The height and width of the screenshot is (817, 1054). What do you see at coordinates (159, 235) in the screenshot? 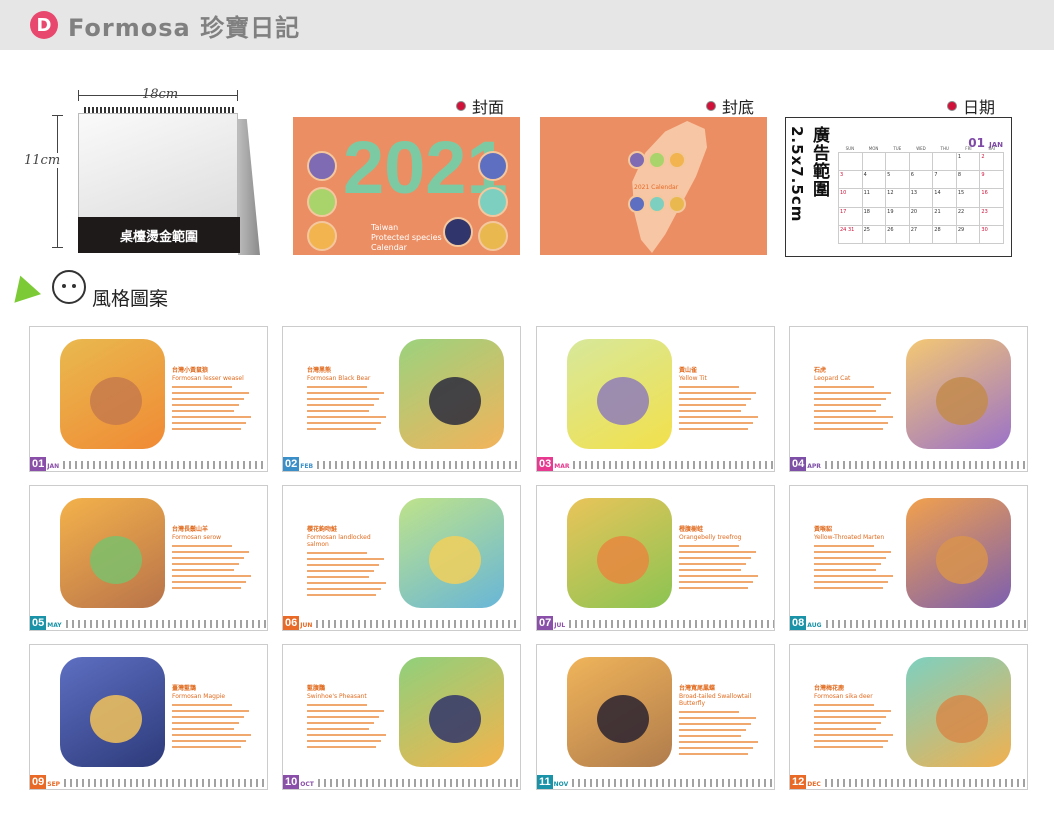
I see `gold-stamp-area: 桌檯燙金範圍` at bounding box center [159, 235].